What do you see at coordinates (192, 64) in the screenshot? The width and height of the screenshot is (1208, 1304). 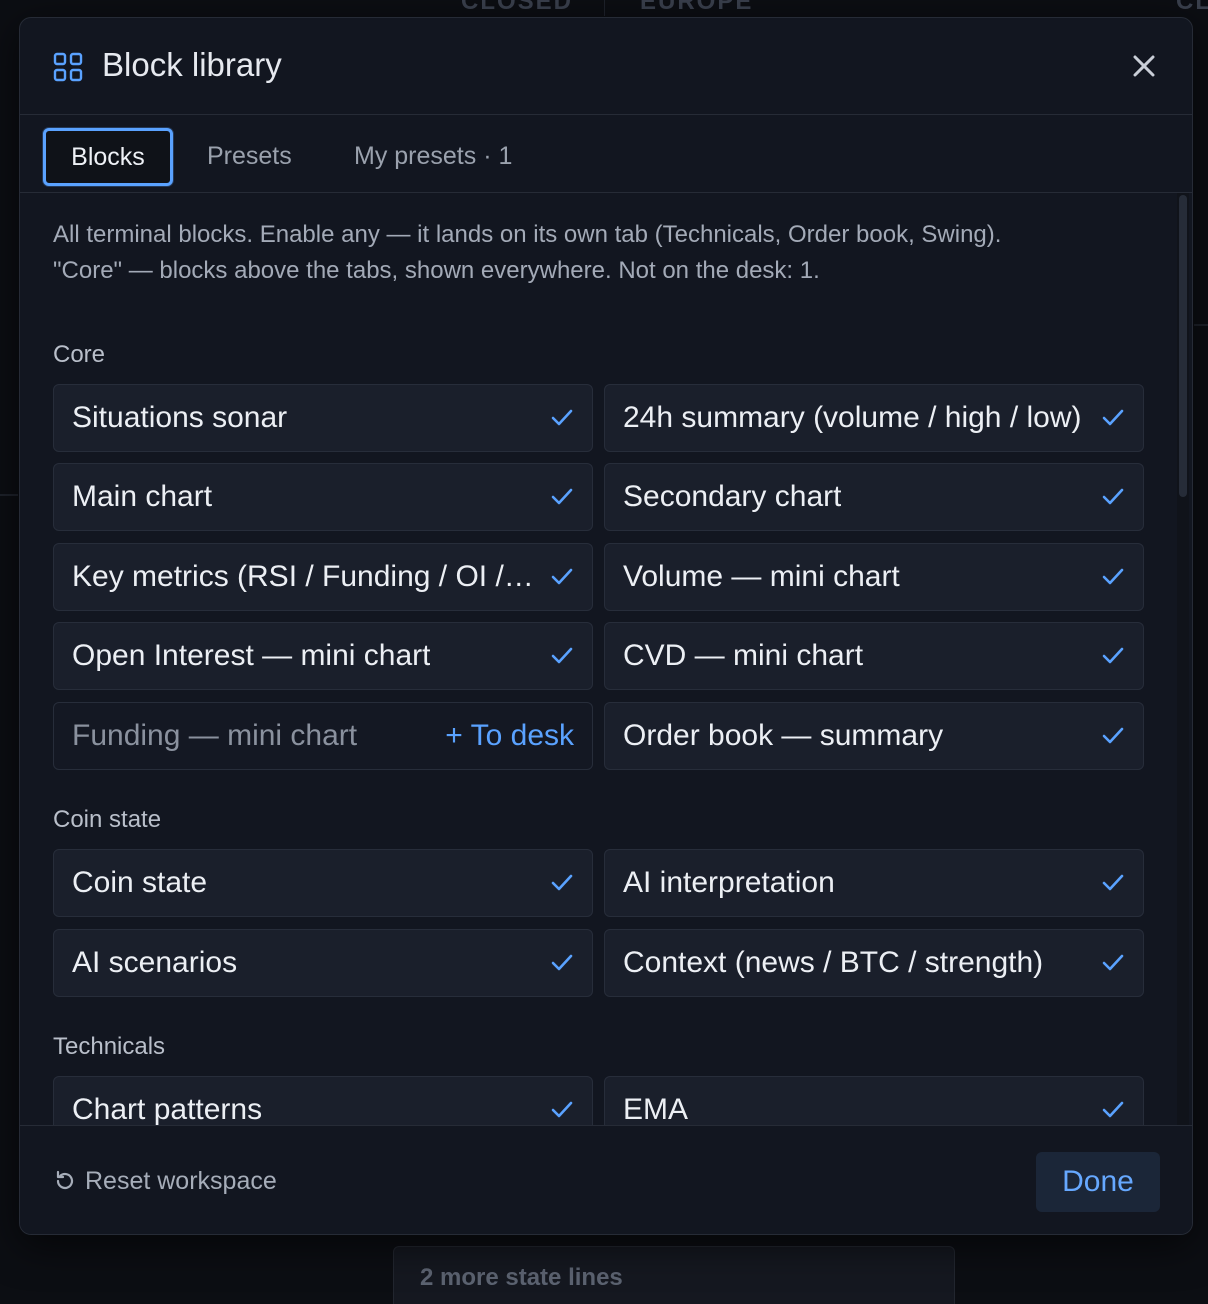 I see `dialog-title: Block library` at bounding box center [192, 64].